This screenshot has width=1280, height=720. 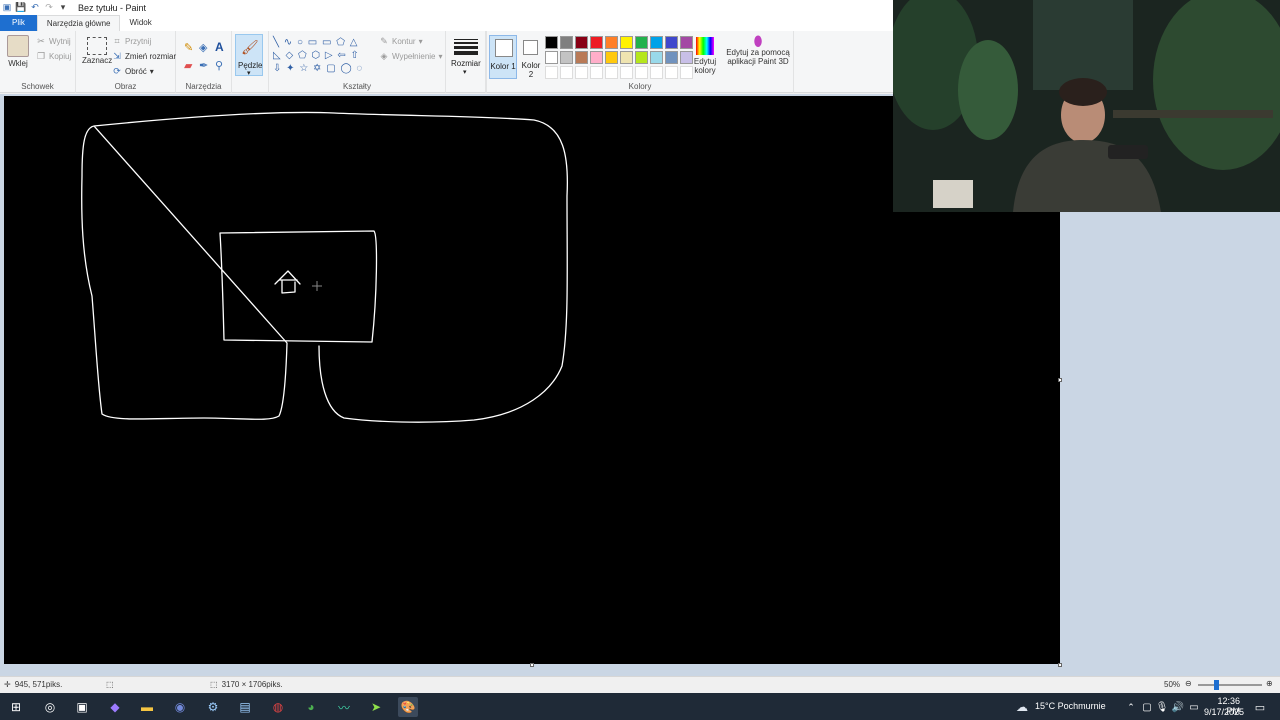 I want to click on select-button: Zaznacz, so click(x=97, y=51).